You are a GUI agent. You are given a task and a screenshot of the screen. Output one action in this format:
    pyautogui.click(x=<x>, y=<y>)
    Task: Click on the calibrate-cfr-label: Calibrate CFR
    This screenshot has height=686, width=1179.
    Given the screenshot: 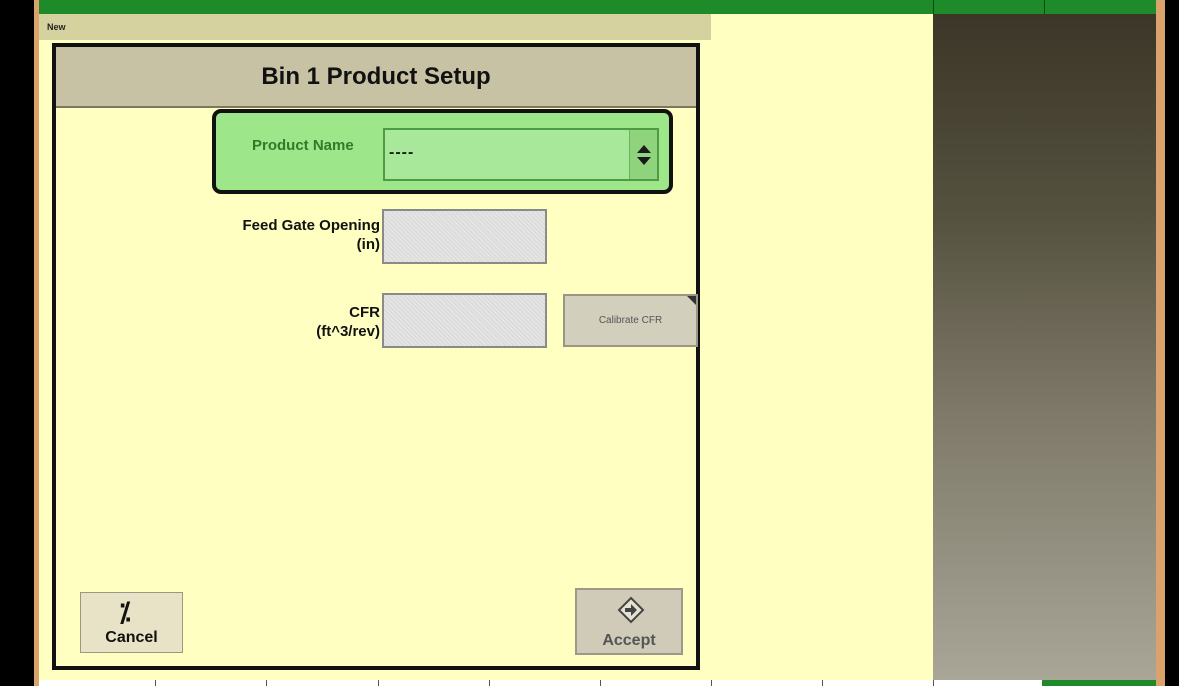 What is the action you would take?
    pyautogui.click(x=630, y=320)
    